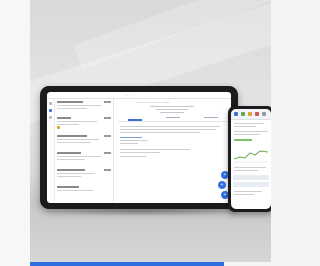 The height and width of the screenshot is (266, 320). What do you see at coordinates (15, 133) in the screenshot?
I see `left-margin` at bounding box center [15, 133].